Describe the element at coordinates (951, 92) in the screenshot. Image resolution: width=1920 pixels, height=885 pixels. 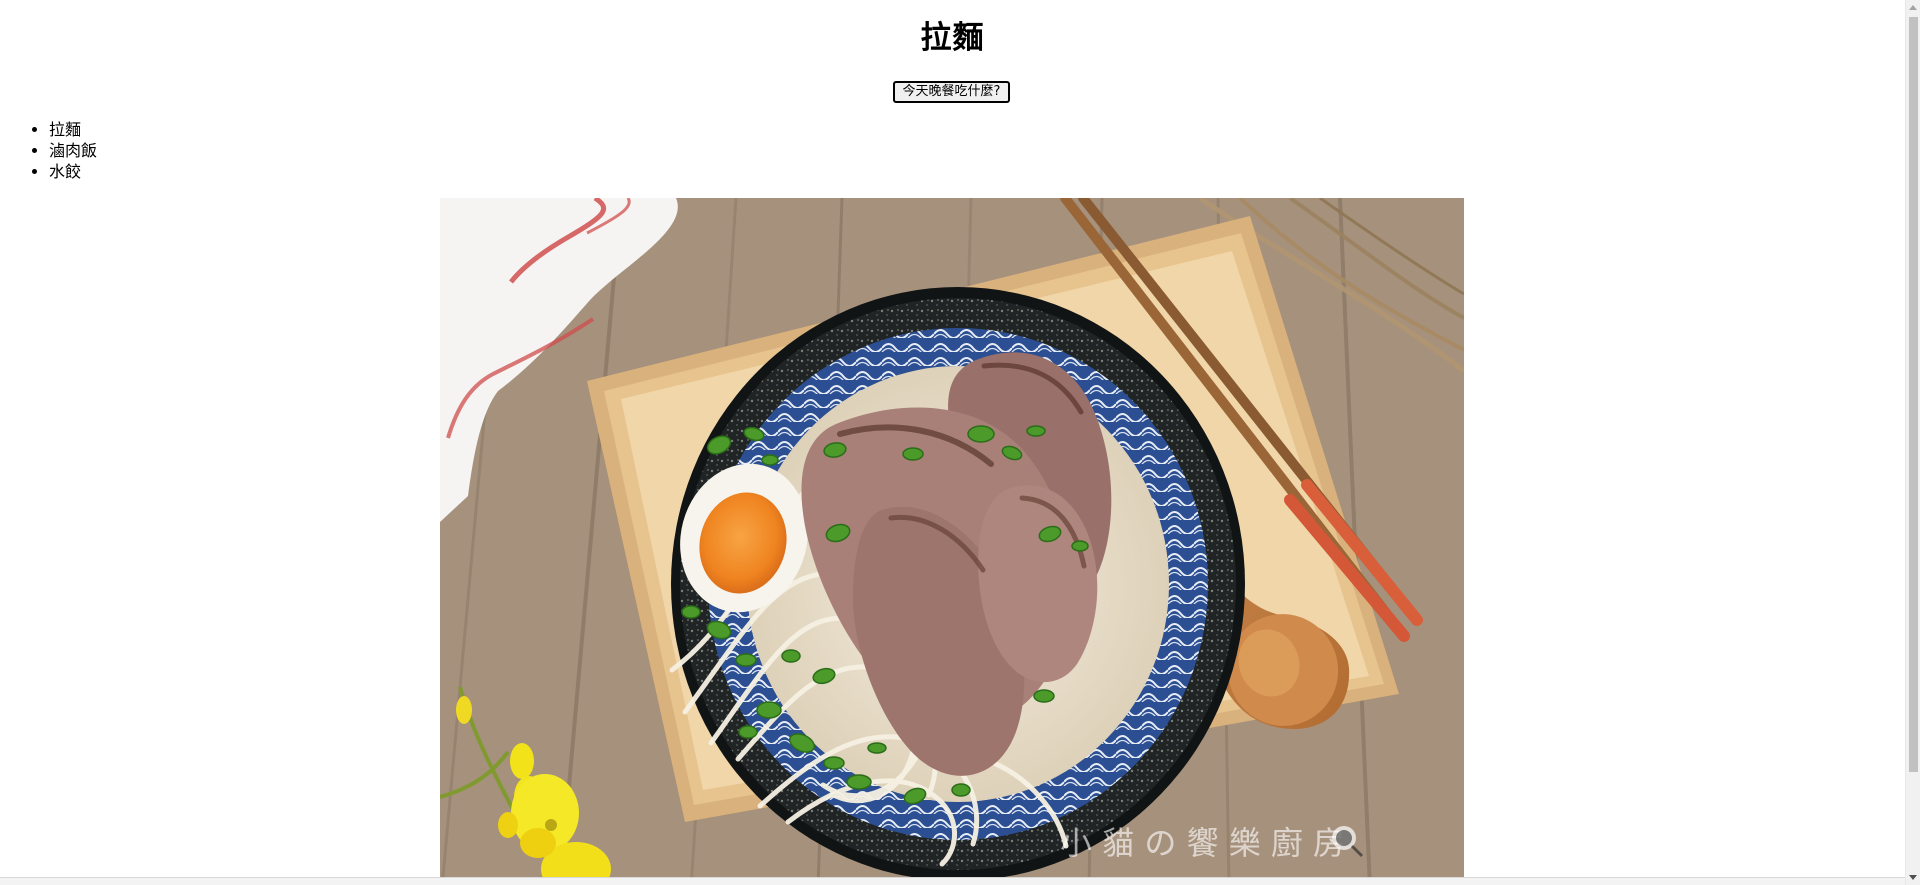
I see `dinner-pick-button: 今天晚餐吃什麼?` at that location.